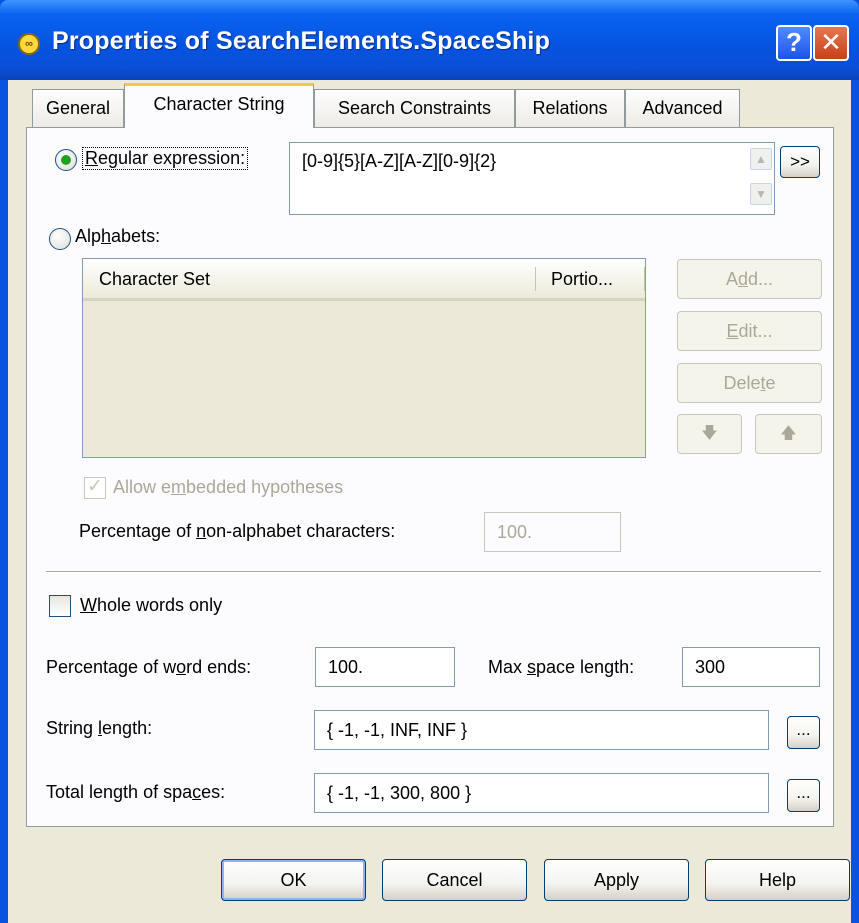 Image resolution: width=859 pixels, height=923 pixels. I want to click on word-ends-label: Percentage of word ends:, so click(149, 667).